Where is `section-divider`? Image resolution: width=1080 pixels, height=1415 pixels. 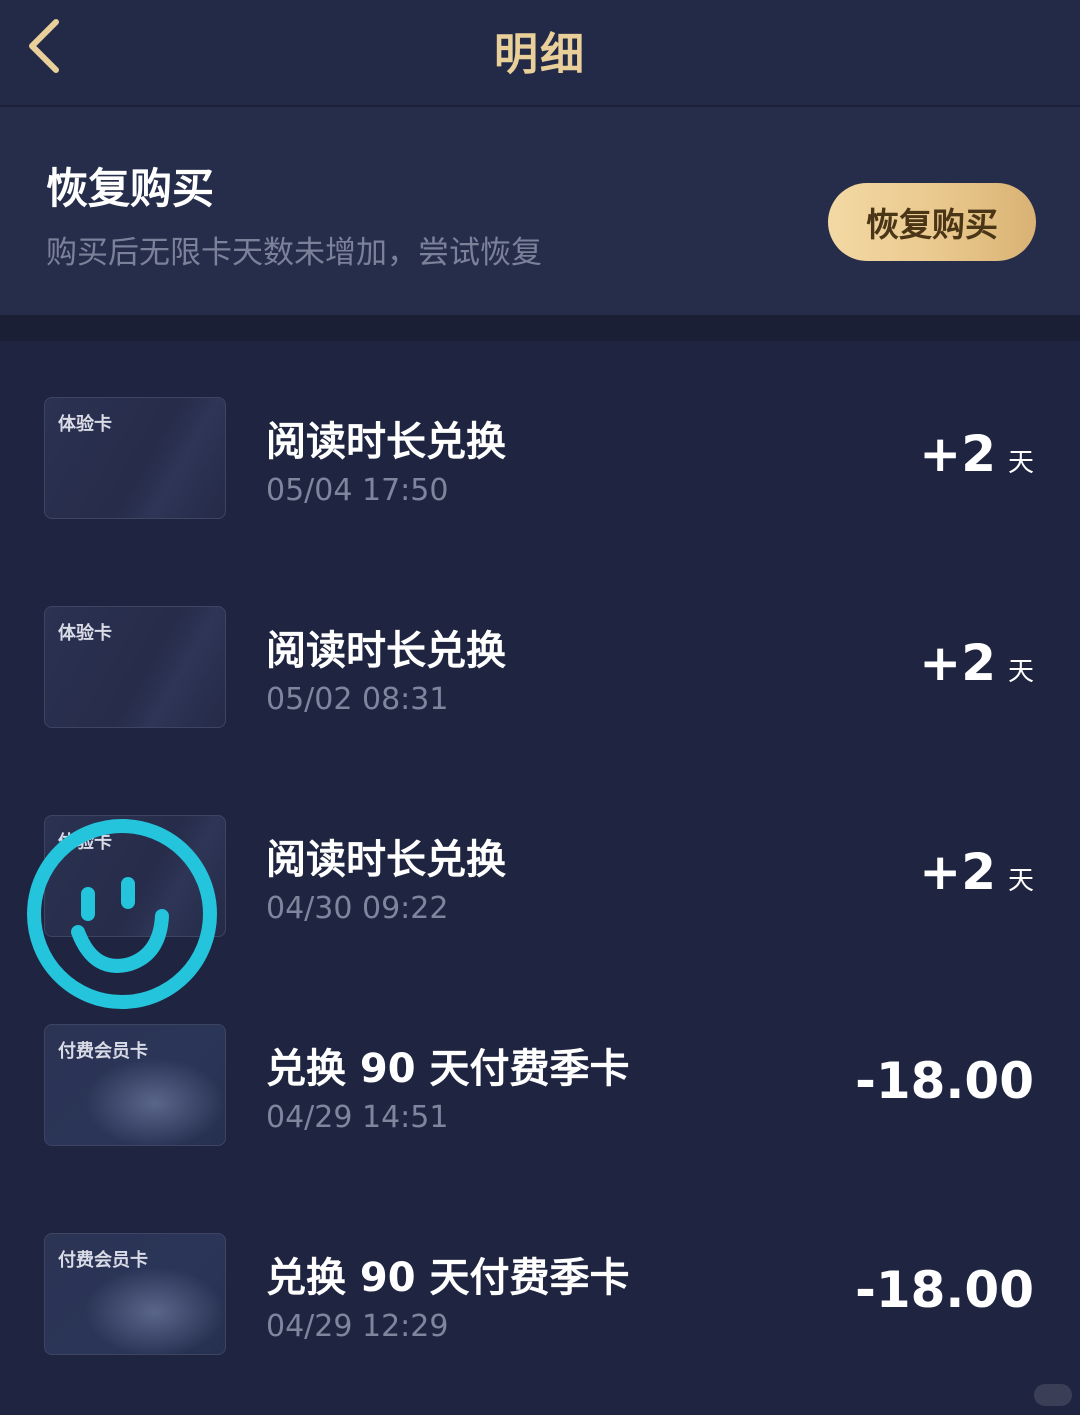 section-divider is located at coordinates (540, 328).